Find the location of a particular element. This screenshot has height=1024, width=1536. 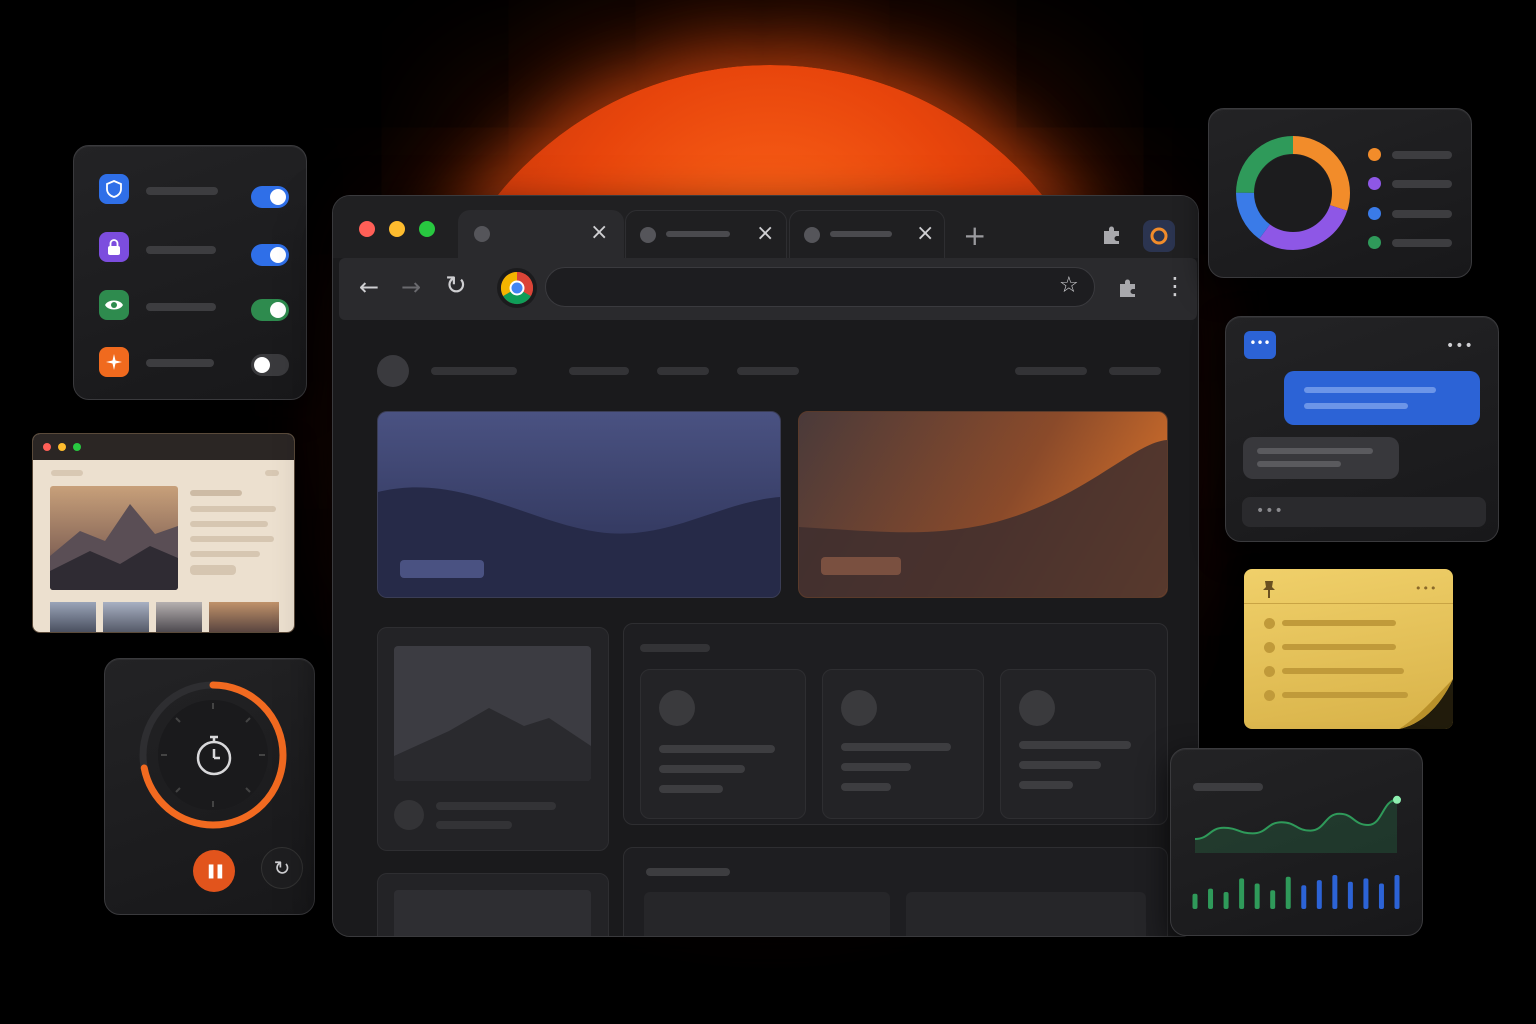

note-menu-icon: ••• is located at coordinates (1426, 588).